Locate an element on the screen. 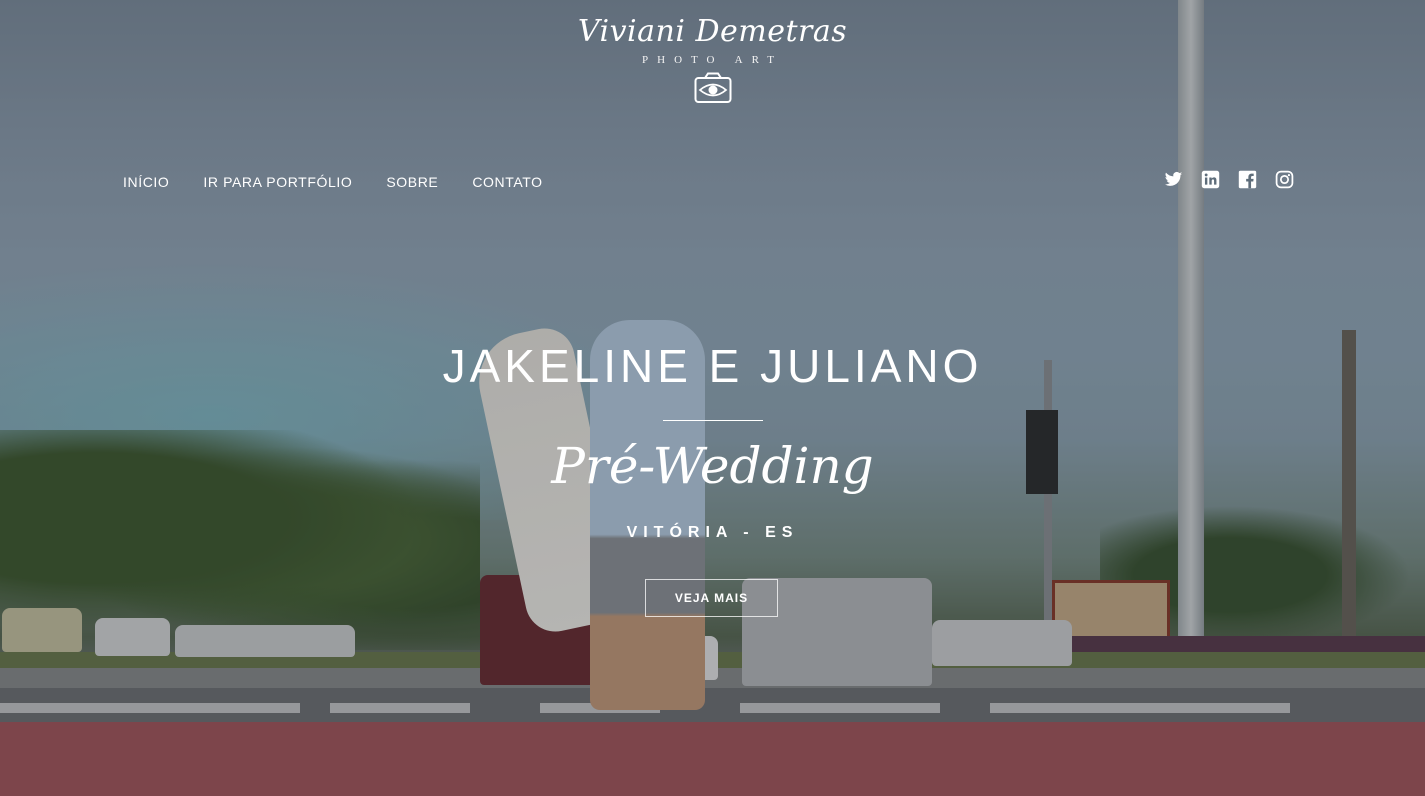  linkedin-icon is located at coordinates (1210, 179).